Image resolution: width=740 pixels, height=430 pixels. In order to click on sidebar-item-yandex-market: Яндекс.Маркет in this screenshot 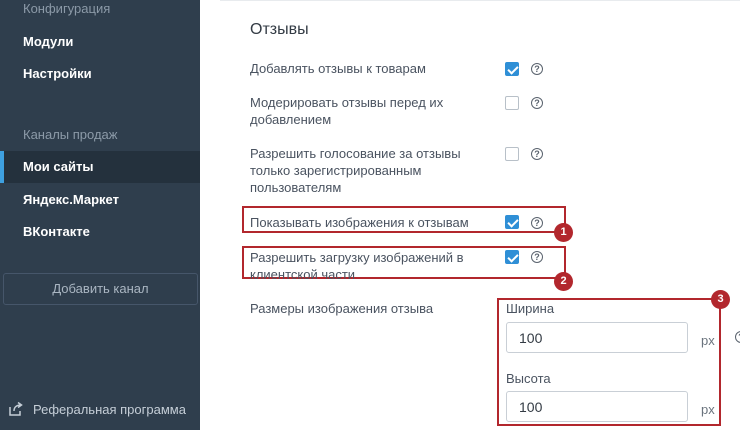, I will do `click(100, 200)`.